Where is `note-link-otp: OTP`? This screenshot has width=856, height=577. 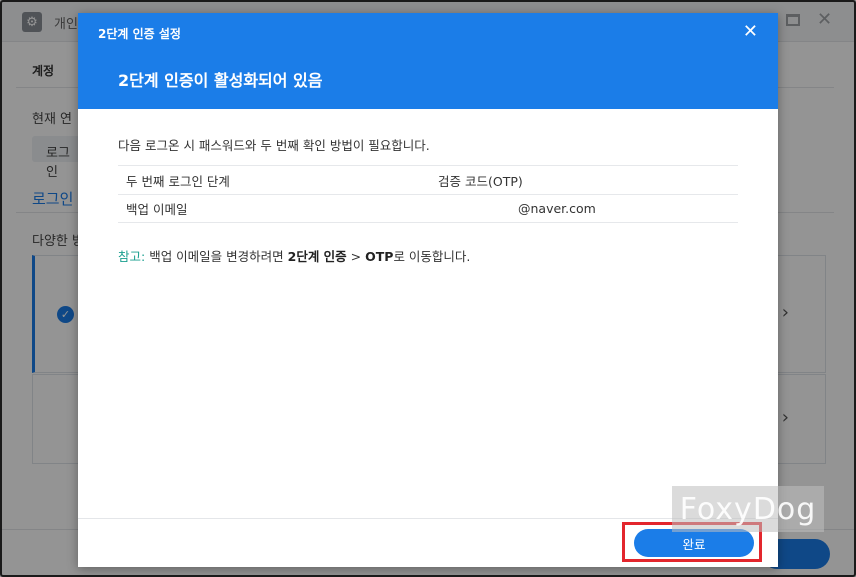 note-link-otp: OTP is located at coordinates (379, 256).